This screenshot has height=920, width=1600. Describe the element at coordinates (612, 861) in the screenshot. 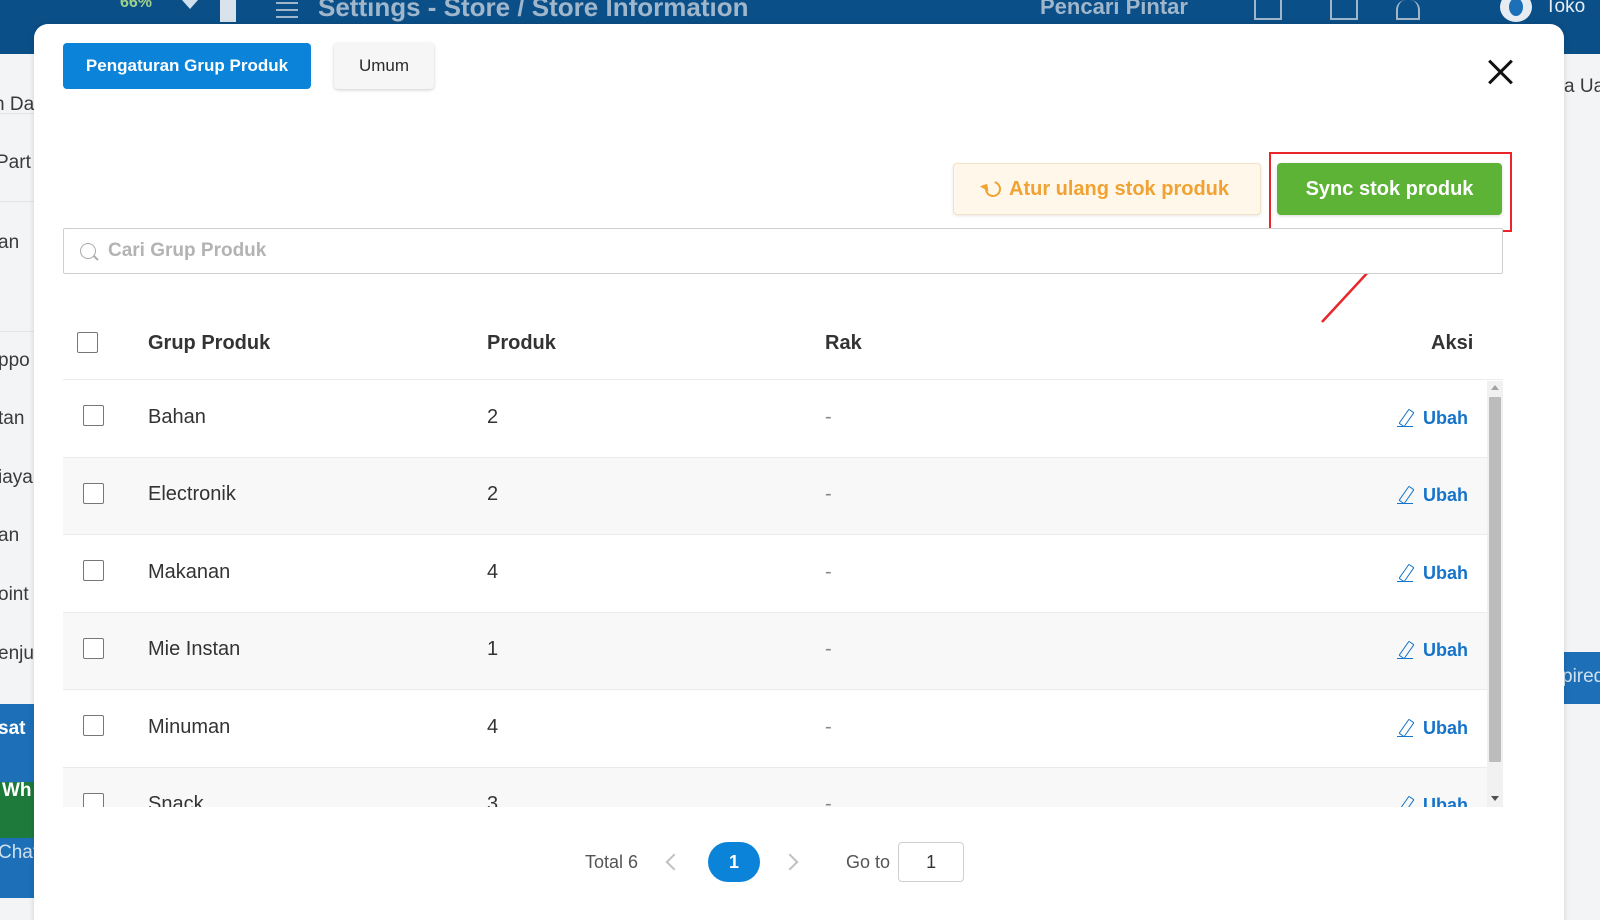

I see `pagination-total: Total 6` at that location.